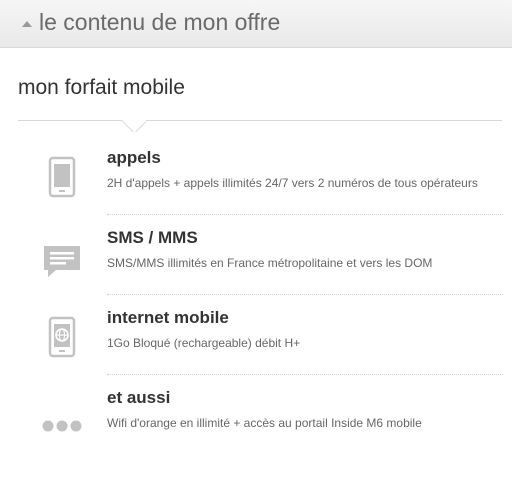 The image size is (512, 478). Describe the element at coordinates (134, 126) in the screenshot. I see `section-divider-notch` at that location.